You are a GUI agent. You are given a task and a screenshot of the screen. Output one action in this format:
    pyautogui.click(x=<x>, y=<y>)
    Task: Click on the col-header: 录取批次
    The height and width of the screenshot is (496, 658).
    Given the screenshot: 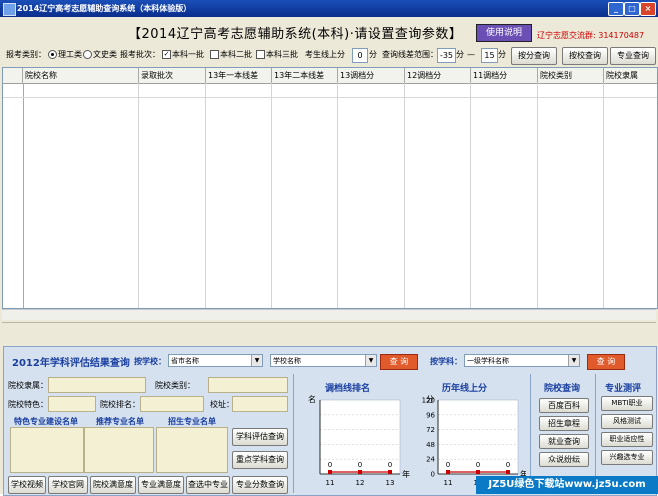 What is the action you would take?
    pyautogui.click(x=172, y=75)
    